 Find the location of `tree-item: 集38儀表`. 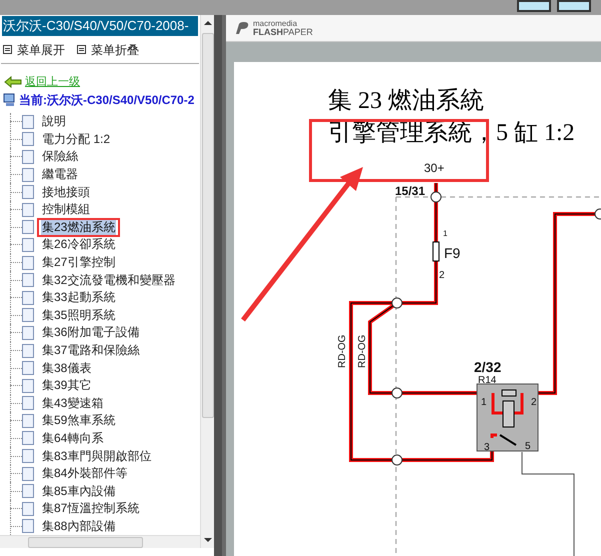

tree-item: 集38儀表 is located at coordinates (66, 368).